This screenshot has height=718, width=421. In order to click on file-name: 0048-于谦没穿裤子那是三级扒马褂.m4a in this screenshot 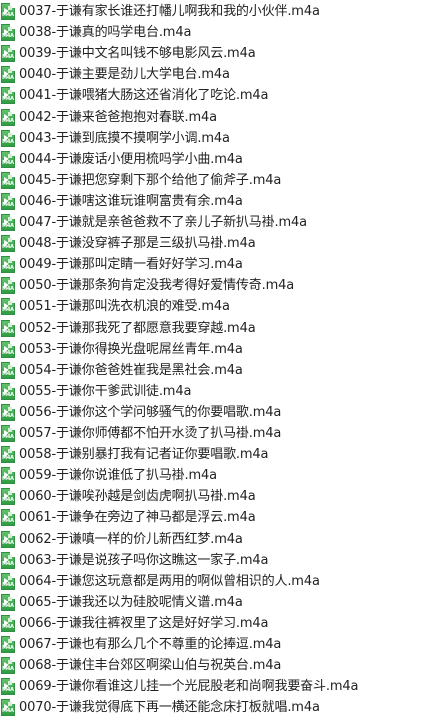, I will do `click(137, 244)`.